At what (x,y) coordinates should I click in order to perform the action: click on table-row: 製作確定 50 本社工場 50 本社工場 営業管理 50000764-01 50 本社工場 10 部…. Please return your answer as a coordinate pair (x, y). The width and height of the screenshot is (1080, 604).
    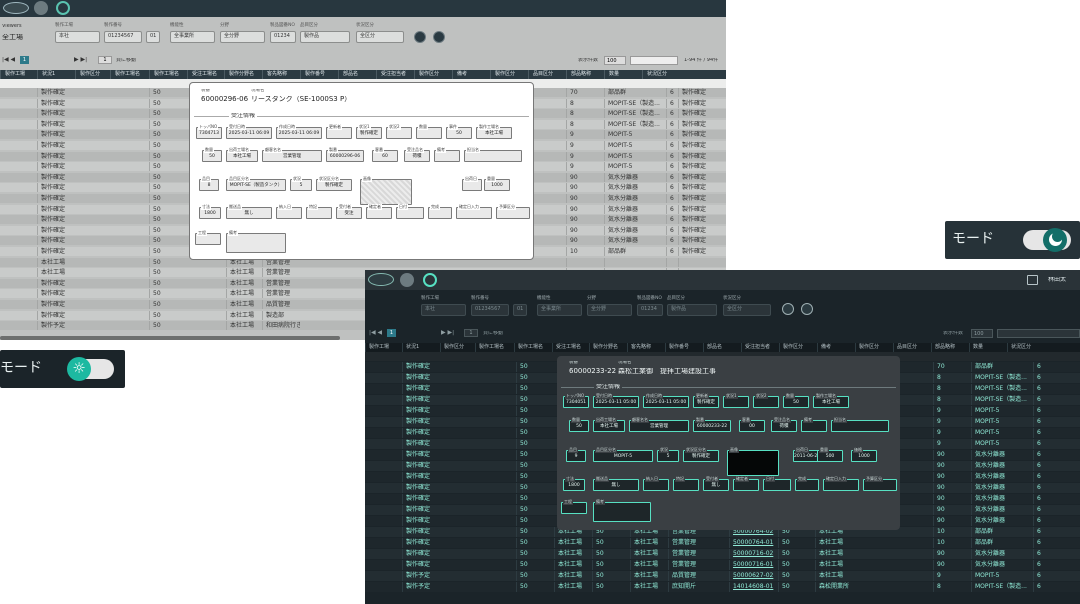
    Looking at the image, I should click on (722, 543).